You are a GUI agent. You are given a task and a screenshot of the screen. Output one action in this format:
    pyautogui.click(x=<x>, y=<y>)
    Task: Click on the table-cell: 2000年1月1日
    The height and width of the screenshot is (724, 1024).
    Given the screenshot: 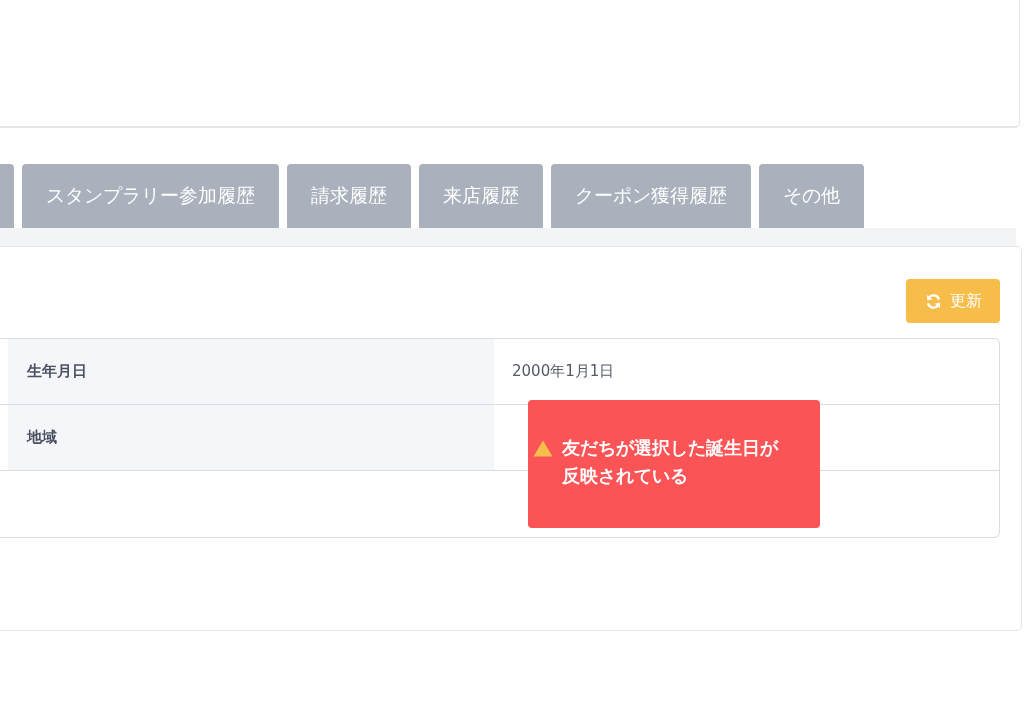 What is the action you would take?
    pyautogui.click(x=563, y=371)
    